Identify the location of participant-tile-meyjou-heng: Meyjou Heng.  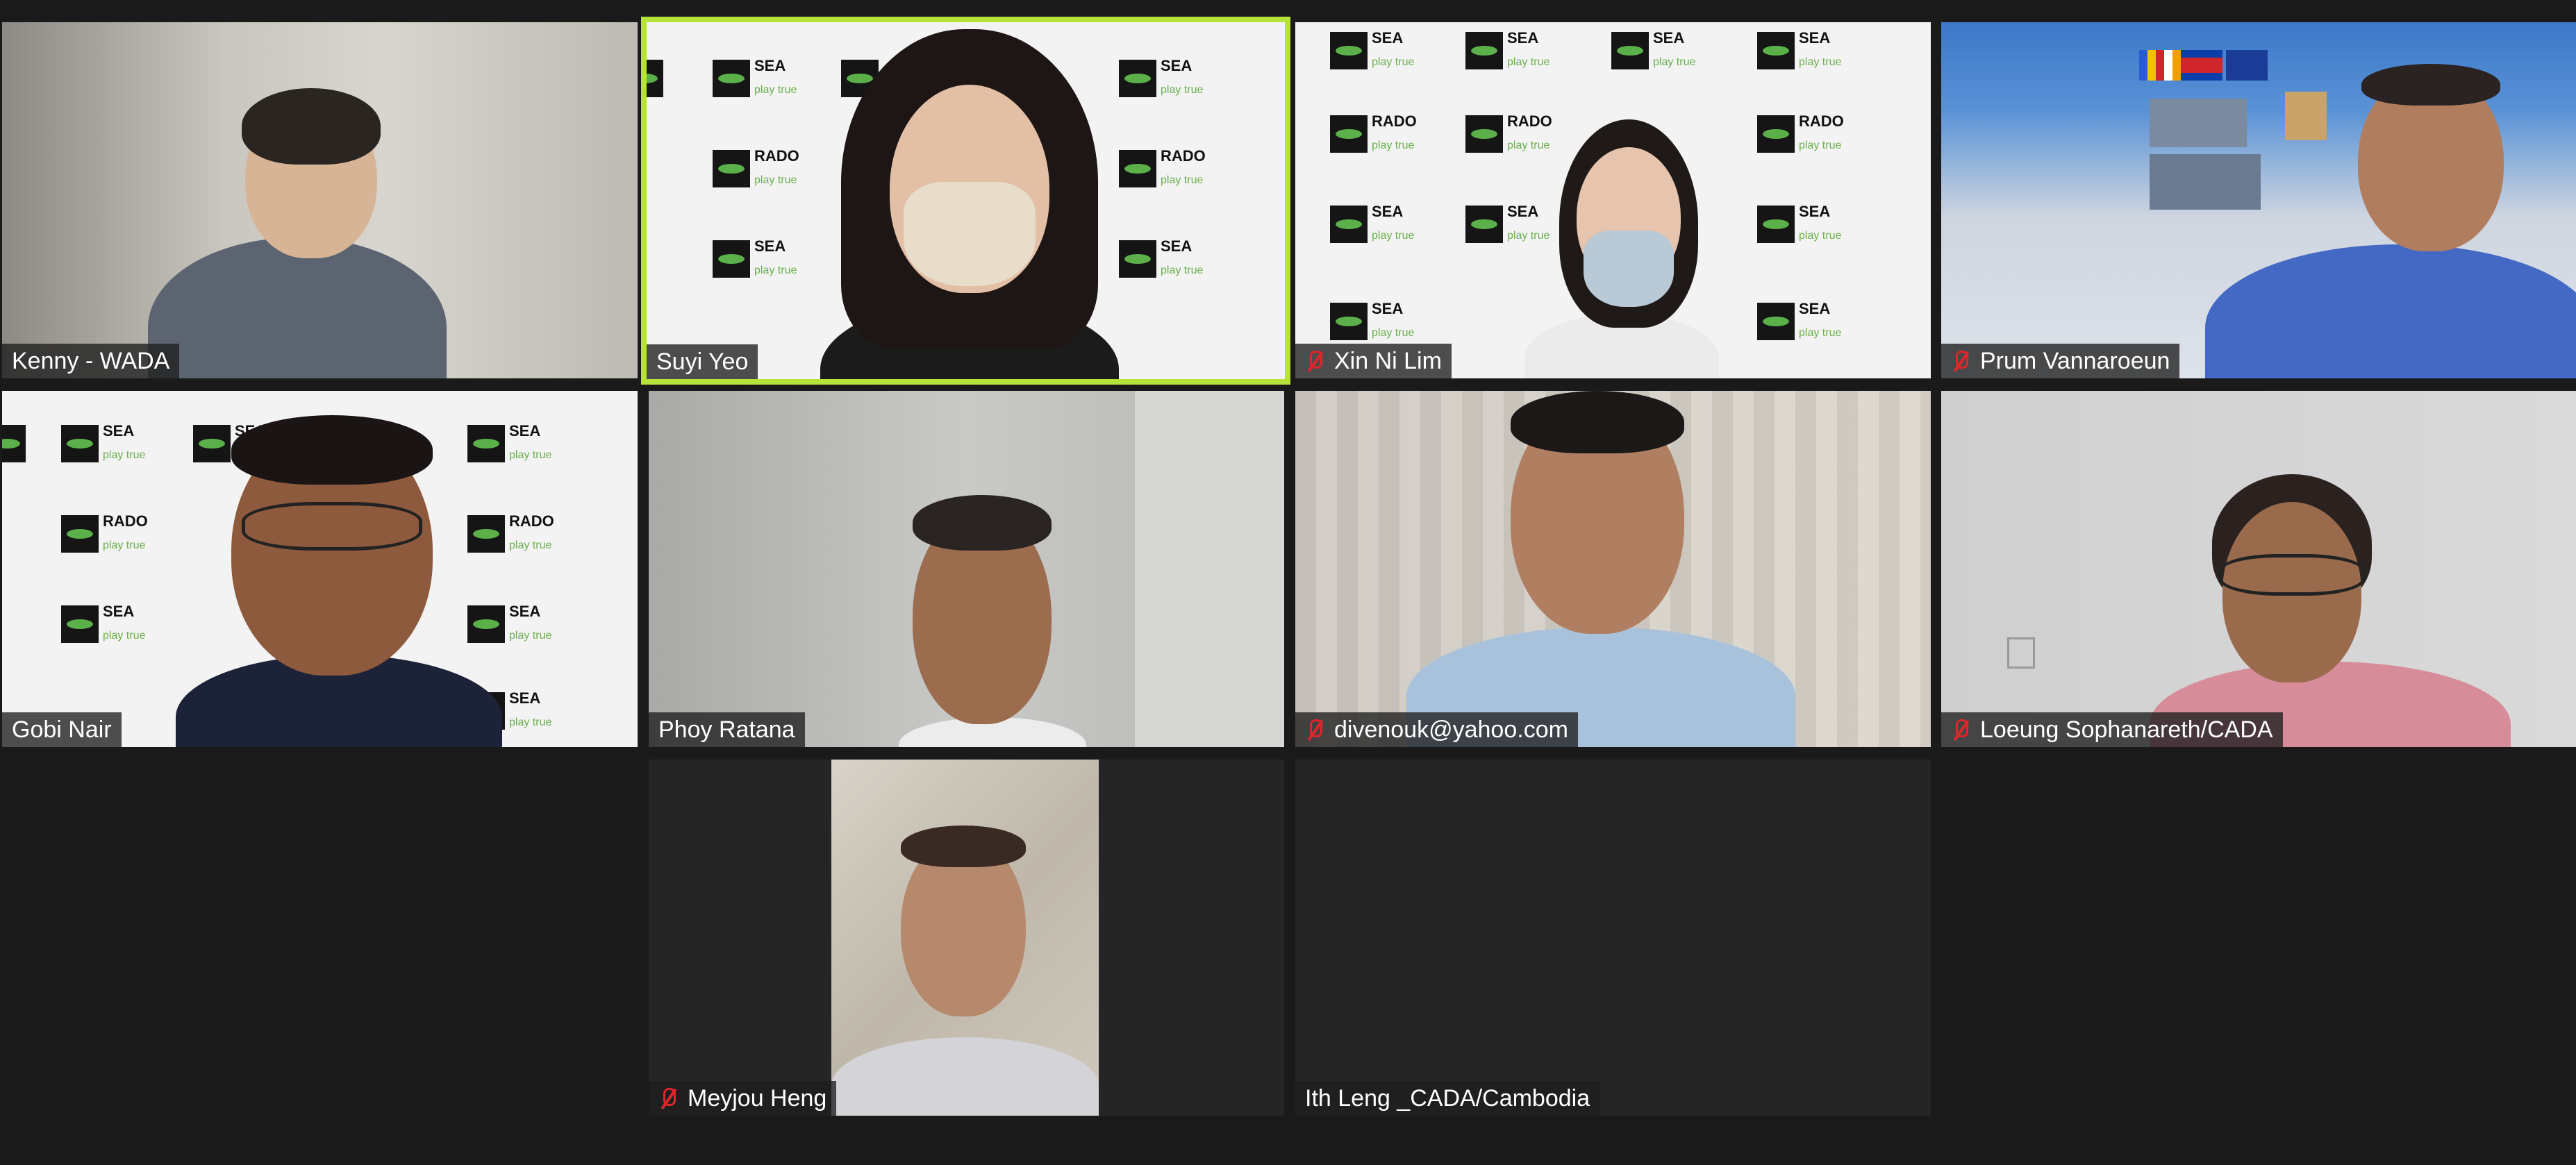
(966, 938).